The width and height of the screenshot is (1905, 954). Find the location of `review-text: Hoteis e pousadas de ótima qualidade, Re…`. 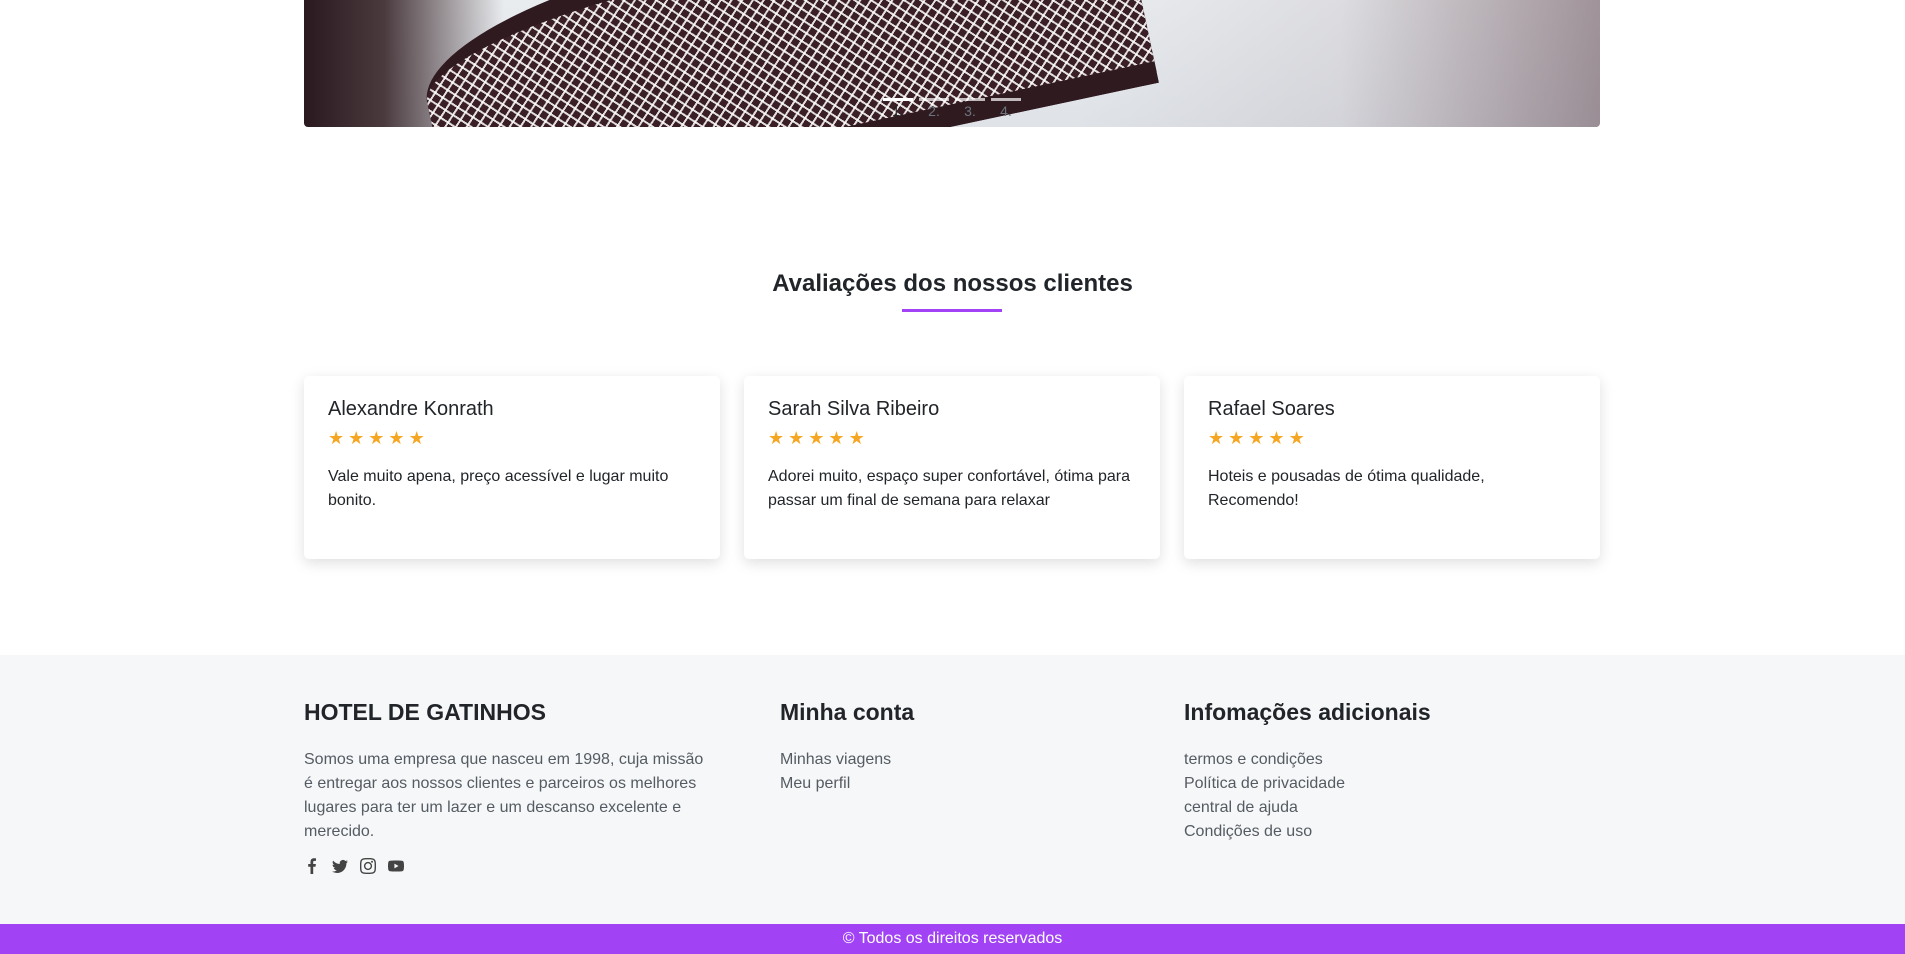

review-text: Hoteis e pousadas de ótima qualidade, Re… is located at coordinates (1346, 488).